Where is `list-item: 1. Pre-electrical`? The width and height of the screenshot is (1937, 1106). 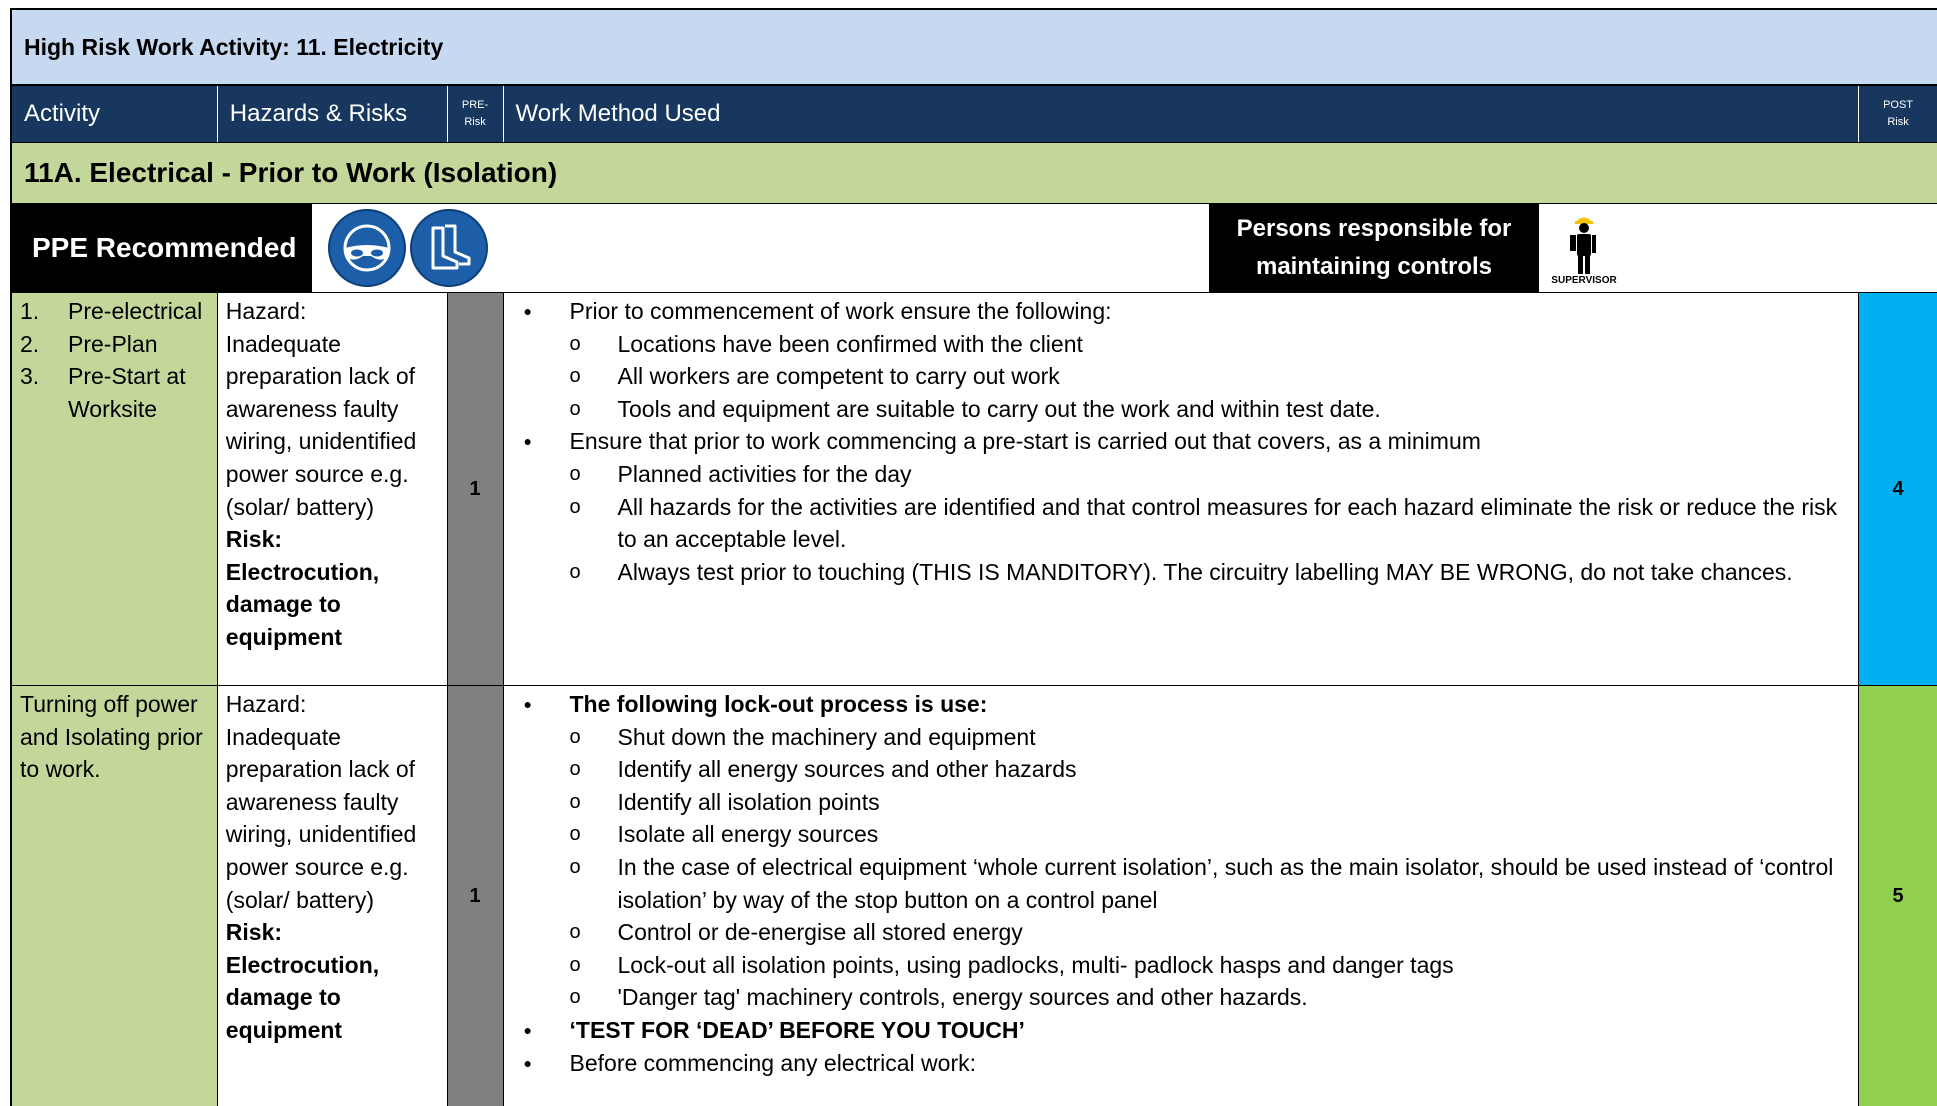 list-item: 1. Pre-electrical is located at coordinates (114, 311).